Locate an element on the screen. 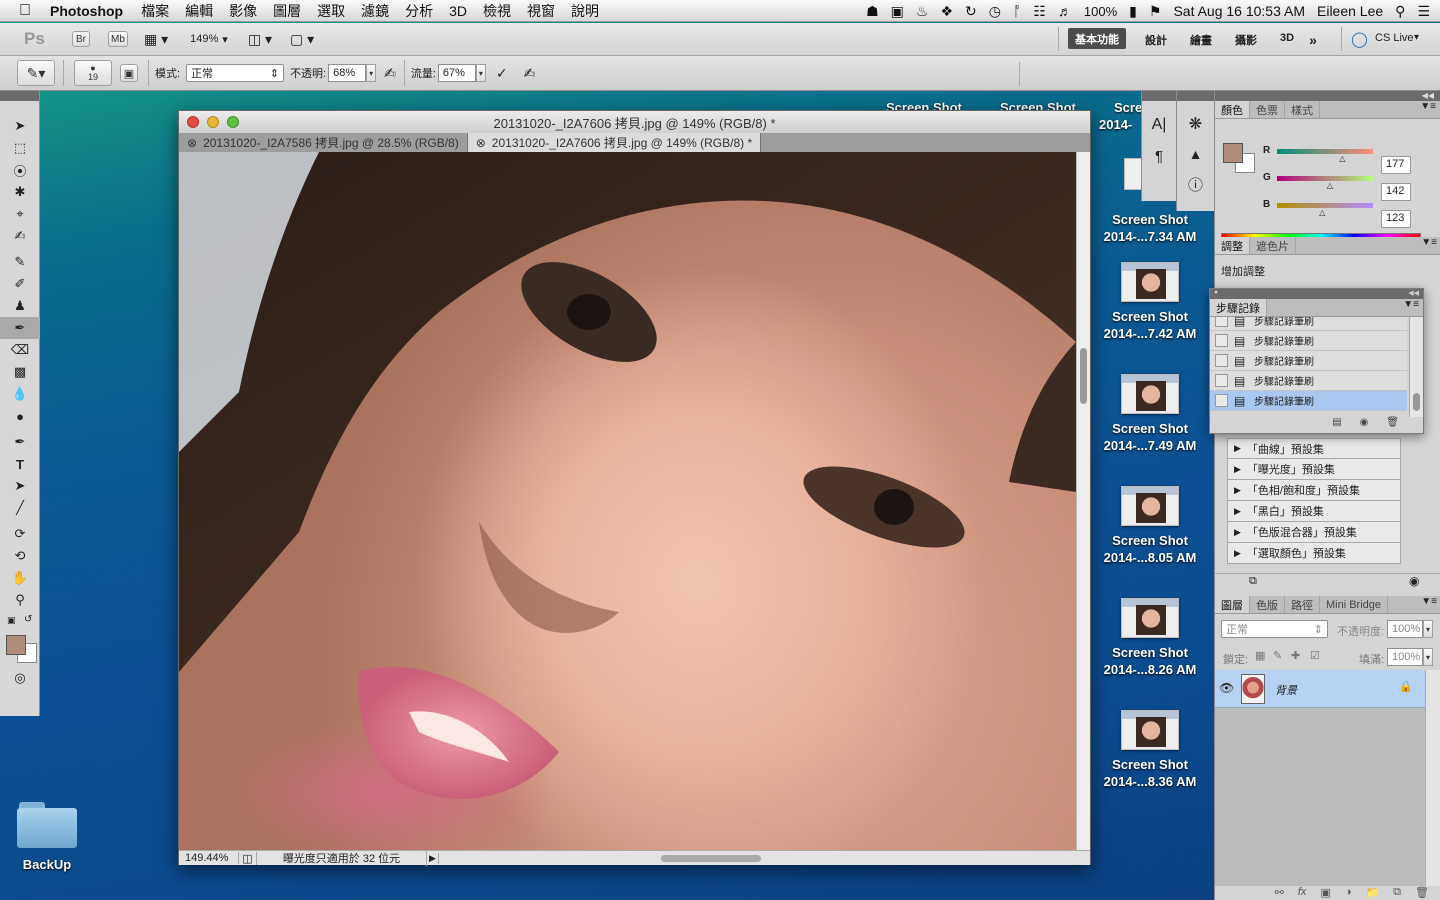 This screenshot has width=1440, height=900. pressure-size-icon: ✍ is located at coordinates (530, 73).